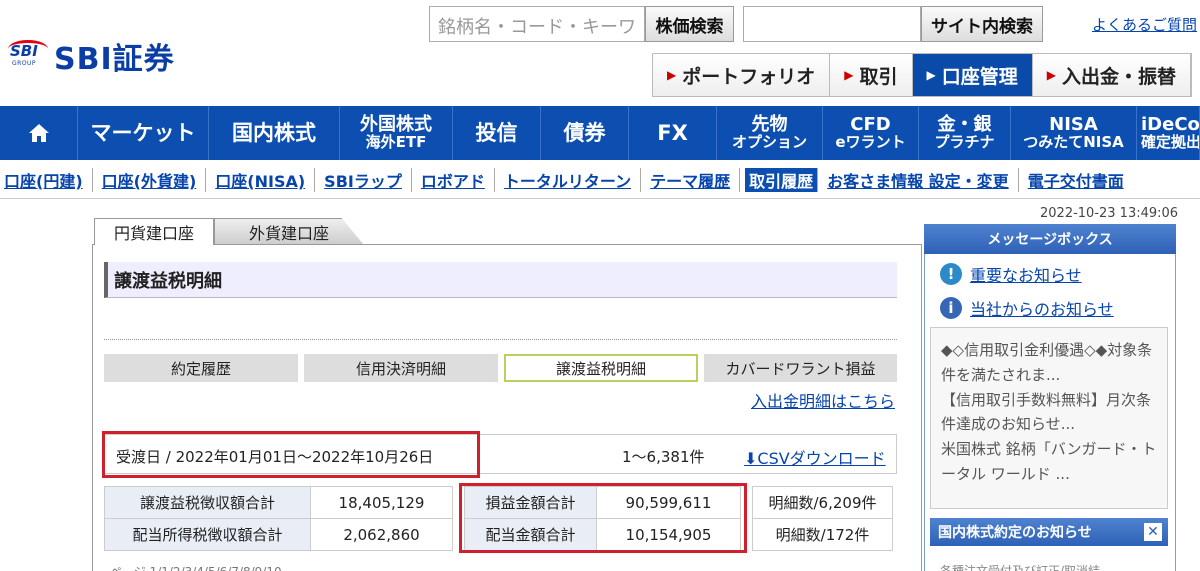  I want to click on nav-cfd: CFD eワラント, so click(871, 133).